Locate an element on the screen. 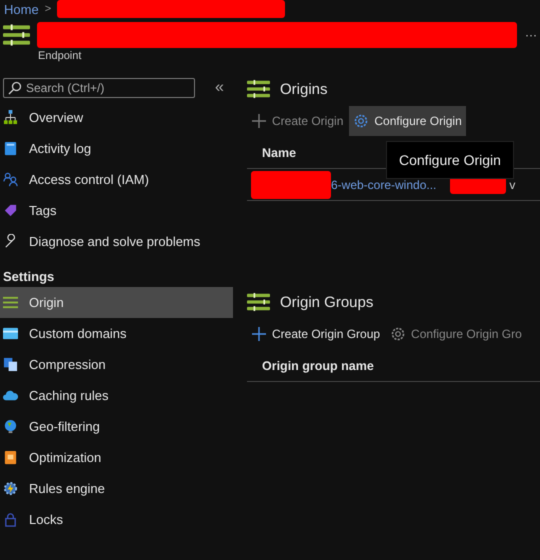 This screenshot has height=560, width=540. tooltip: Configure Origin is located at coordinates (450, 160).